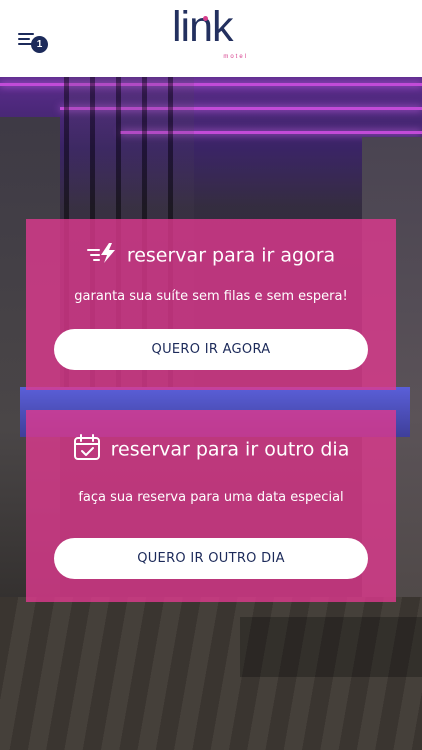 The height and width of the screenshot is (750, 422). What do you see at coordinates (211, 558) in the screenshot?
I see `book-other-day-button: QUERO IR OUTRO DIA` at bounding box center [211, 558].